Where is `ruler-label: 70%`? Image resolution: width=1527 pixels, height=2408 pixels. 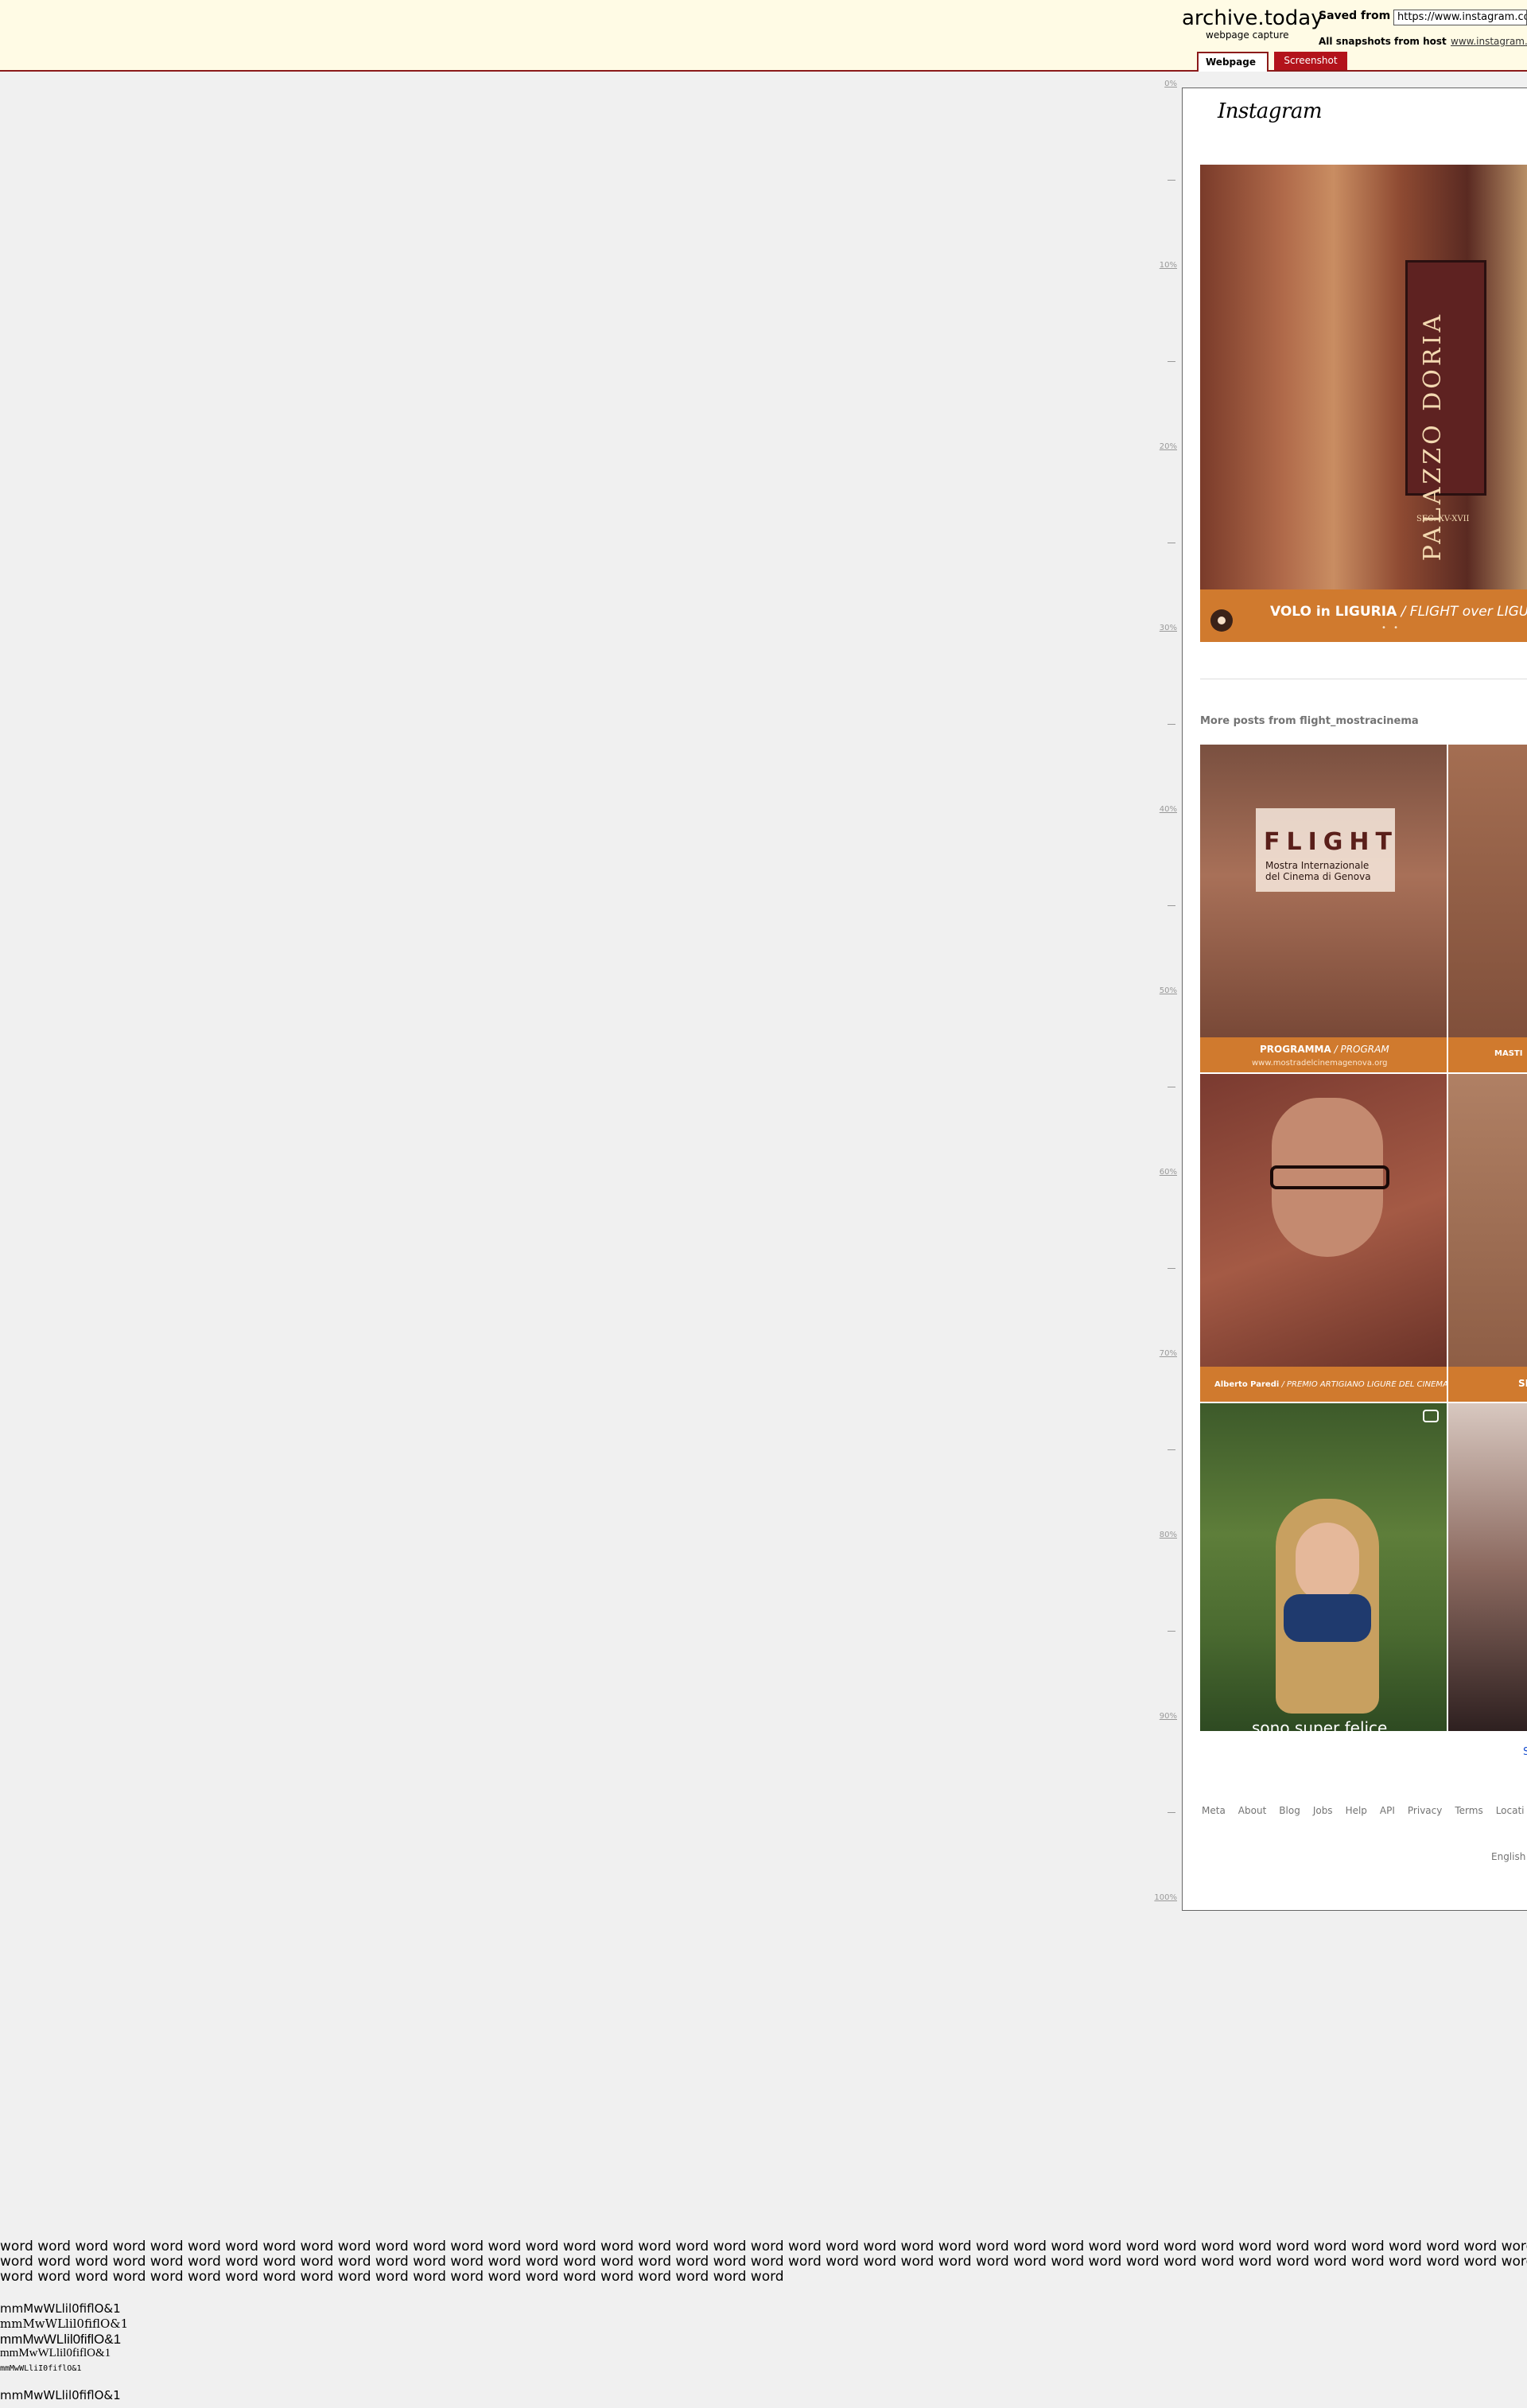
ruler-label: 70% is located at coordinates (1168, 1353).